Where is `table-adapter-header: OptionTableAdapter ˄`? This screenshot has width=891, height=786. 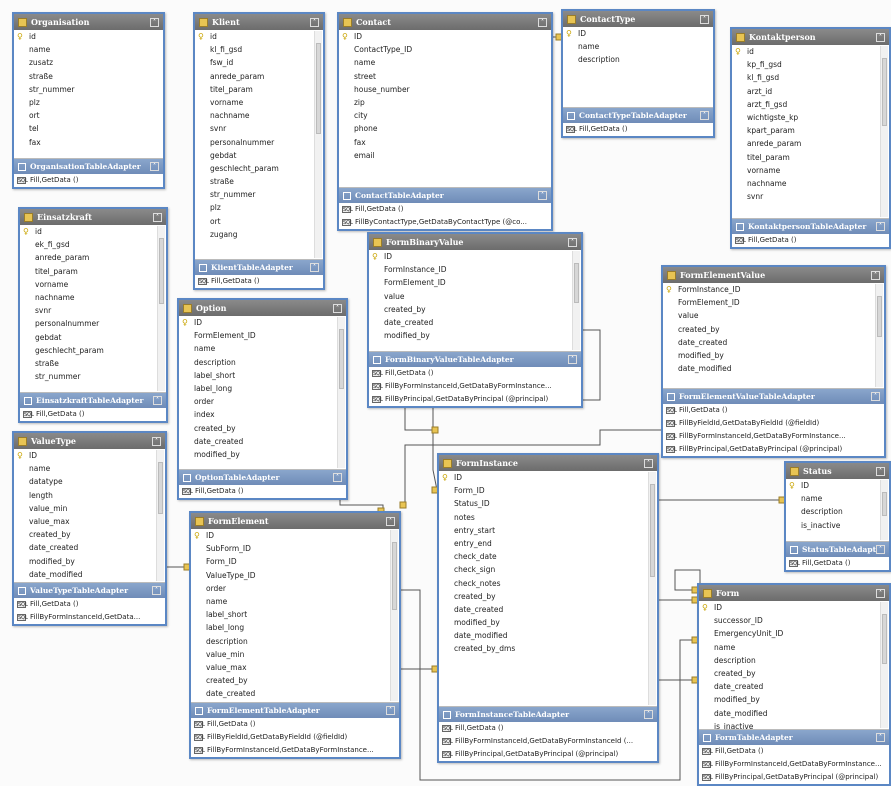 table-adapter-header: OptionTableAdapter ˄ is located at coordinates (262, 477).